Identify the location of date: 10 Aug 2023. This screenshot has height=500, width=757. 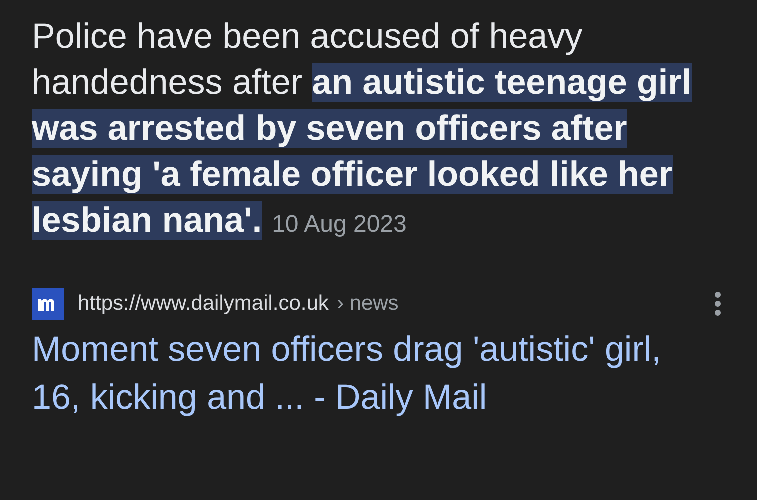
(339, 224).